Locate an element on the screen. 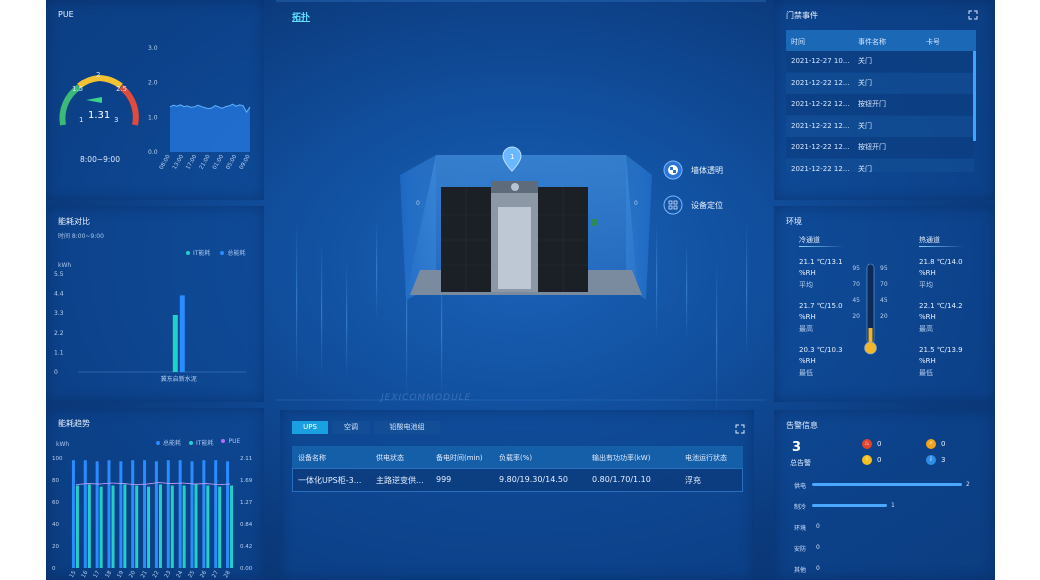  energy-trend-title: 能耗趋势 is located at coordinates (74, 423).